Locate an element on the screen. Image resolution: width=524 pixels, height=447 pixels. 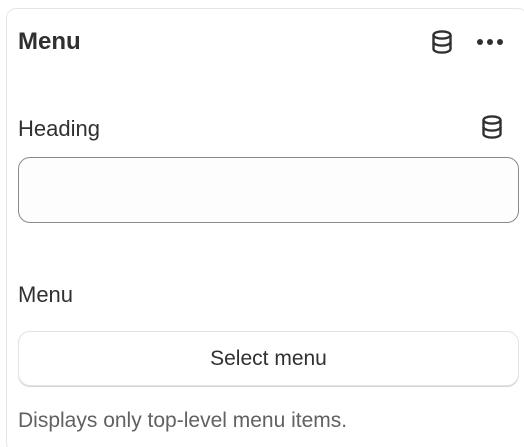
more-horizontal-icon is located at coordinates (490, 42).